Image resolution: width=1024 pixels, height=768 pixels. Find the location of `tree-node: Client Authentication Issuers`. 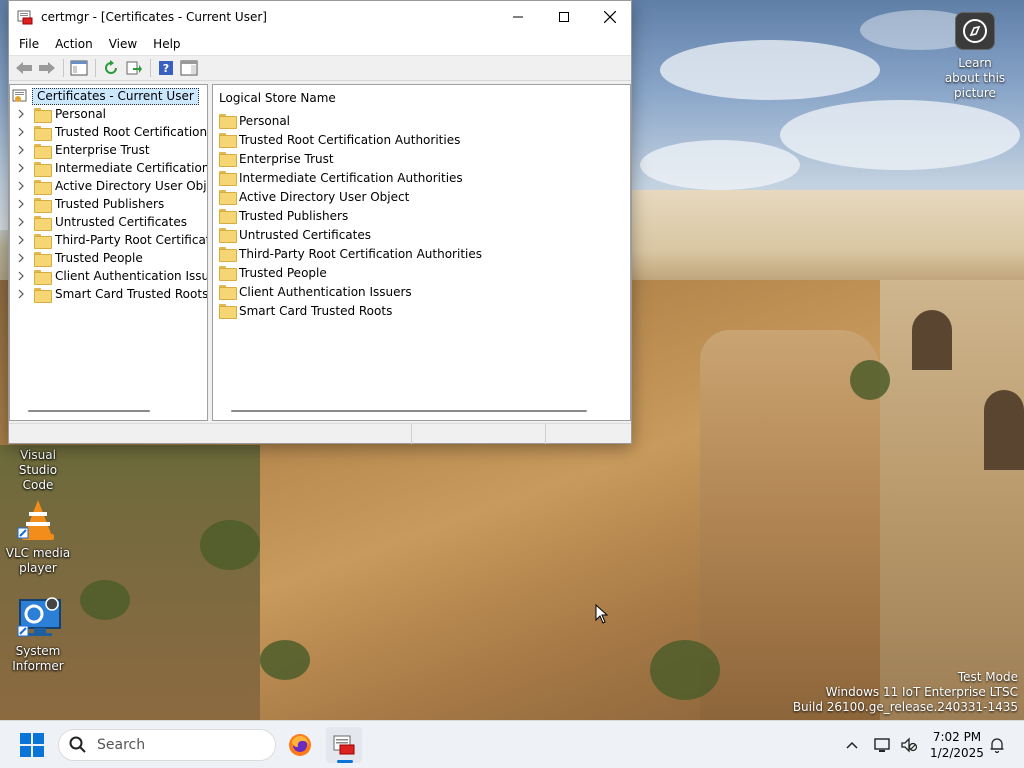

tree-node: Client Authentication Issuers is located at coordinates (110, 276).